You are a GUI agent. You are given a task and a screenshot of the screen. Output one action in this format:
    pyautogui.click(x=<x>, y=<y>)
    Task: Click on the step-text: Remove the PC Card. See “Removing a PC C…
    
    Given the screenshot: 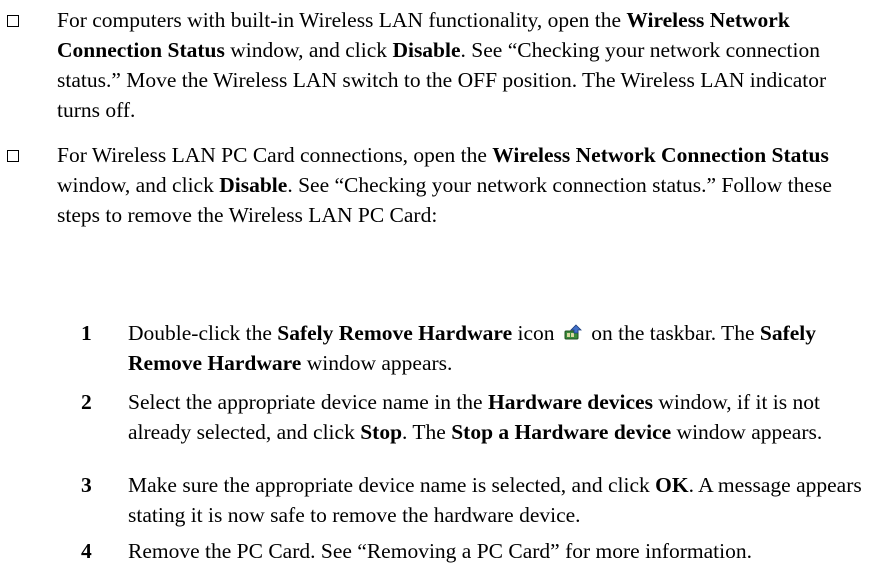 What is the action you would take?
    pyautogui.click(x=498, y=551)
    